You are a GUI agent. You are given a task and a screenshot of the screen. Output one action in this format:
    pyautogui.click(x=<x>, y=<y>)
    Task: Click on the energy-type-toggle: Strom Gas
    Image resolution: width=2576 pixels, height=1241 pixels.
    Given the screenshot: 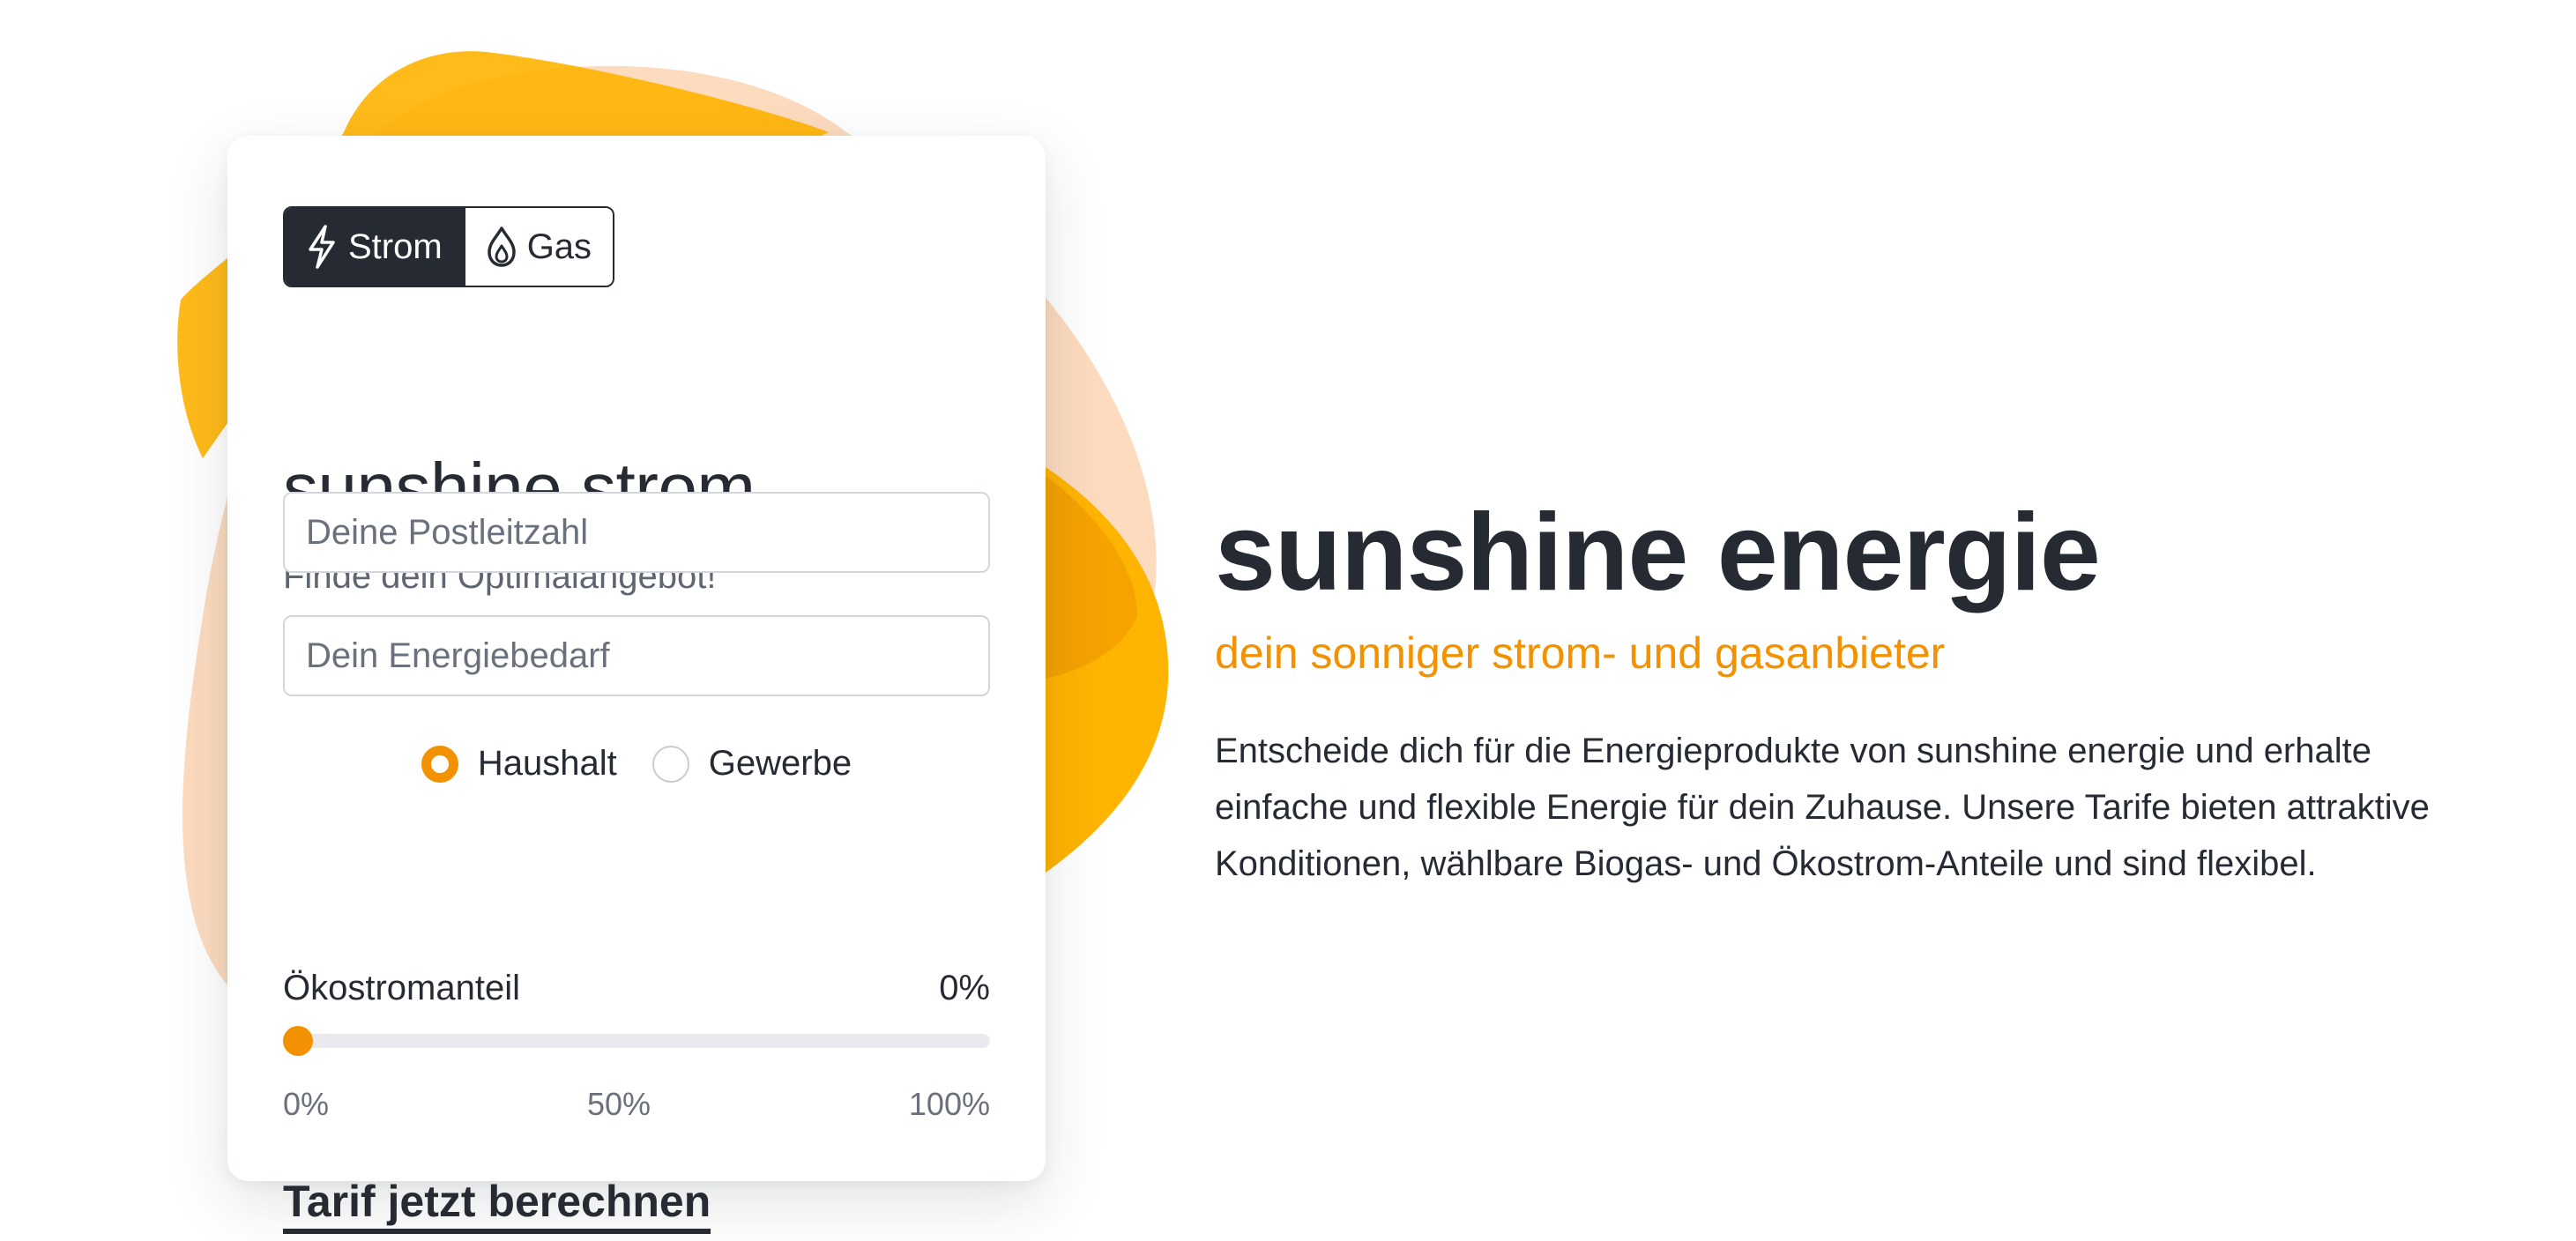 What is the action you would take?
    pyautogui.click(x=449, y=246)
    